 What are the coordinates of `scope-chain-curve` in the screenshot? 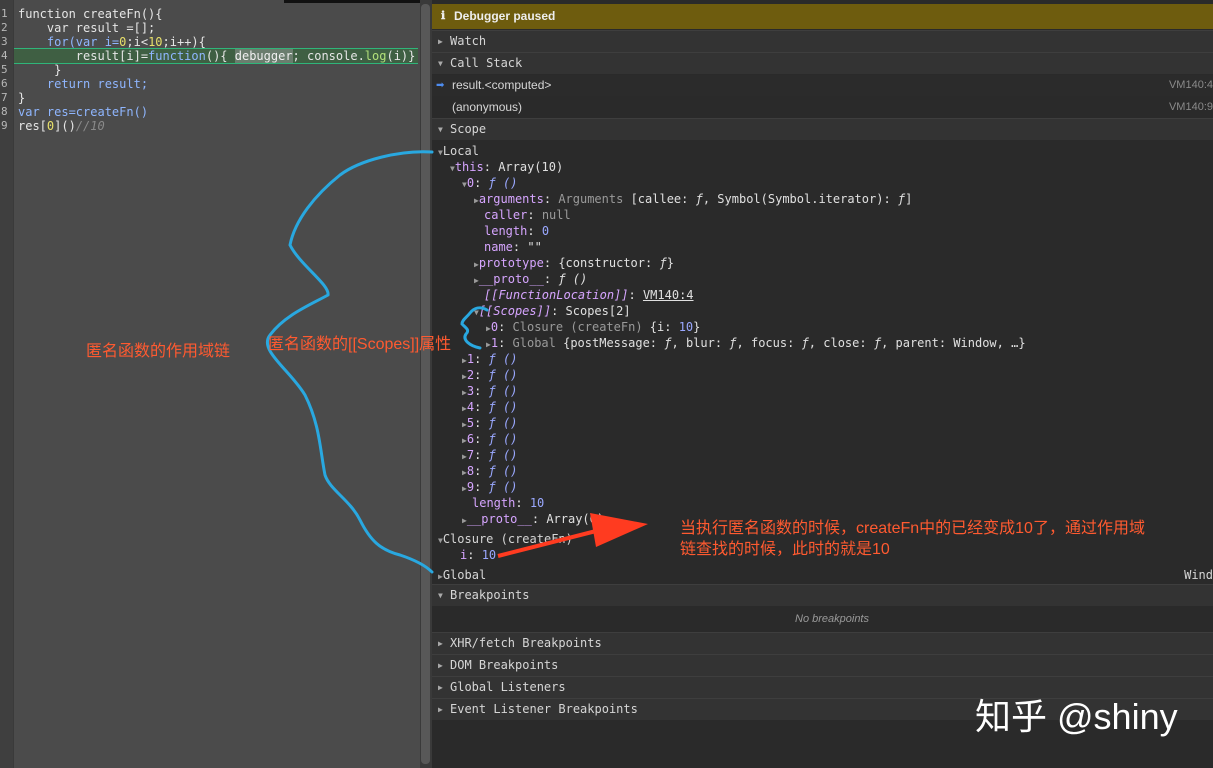 It's located at (350, 362).